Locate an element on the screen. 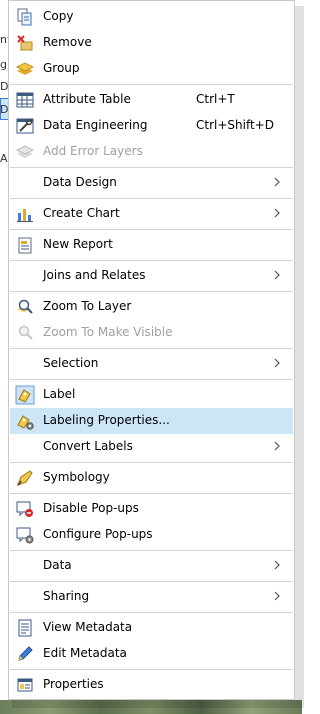  menu-item-label: Selection is located at coordinates (71, 363).